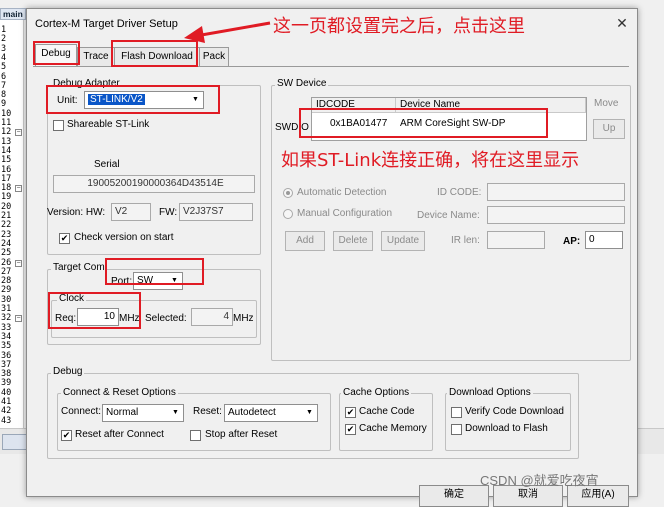 The image size is (664, 507). I want to click on line-number: 15, so click(6, 160).